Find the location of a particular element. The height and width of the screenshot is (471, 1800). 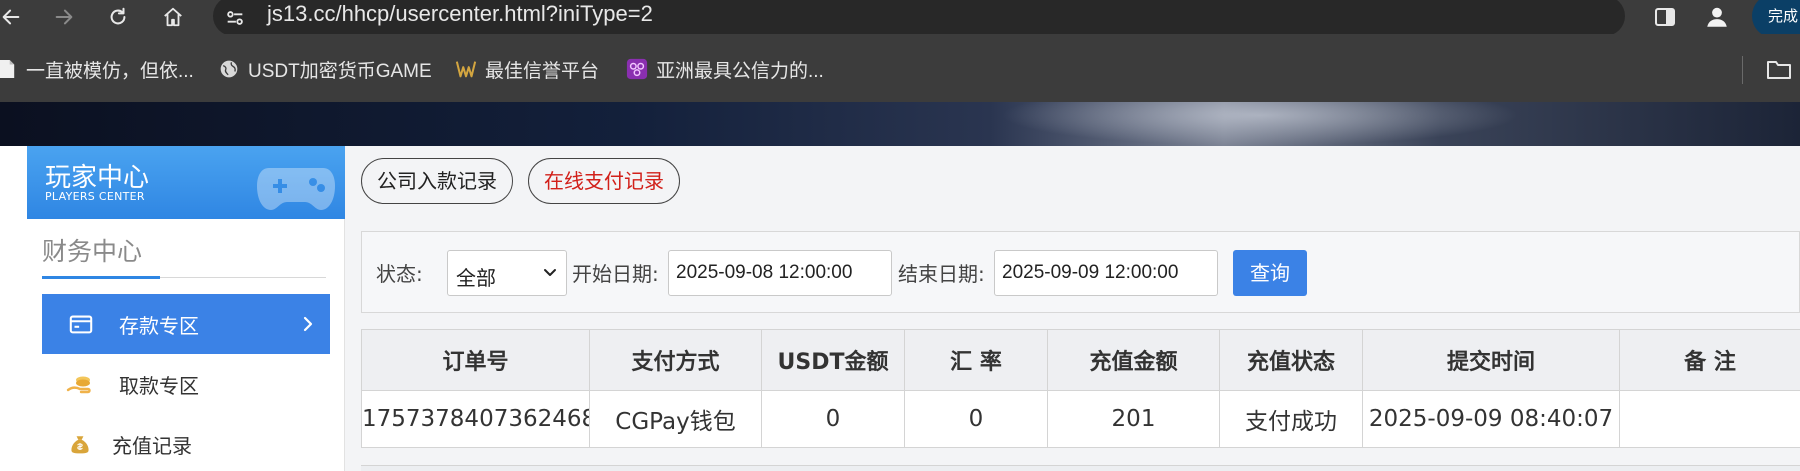

bookmark-label: USDT加密货币GAME is located at coordinates (340, 71).